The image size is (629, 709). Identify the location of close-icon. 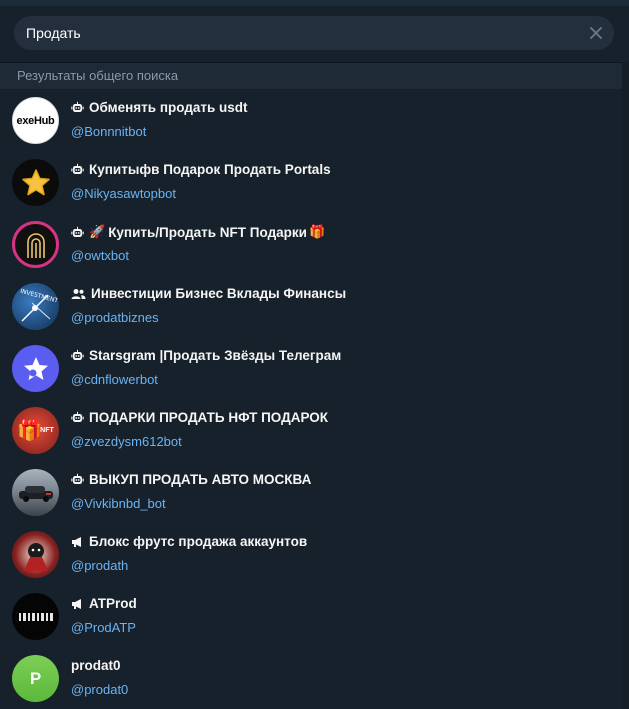
(596, 33).